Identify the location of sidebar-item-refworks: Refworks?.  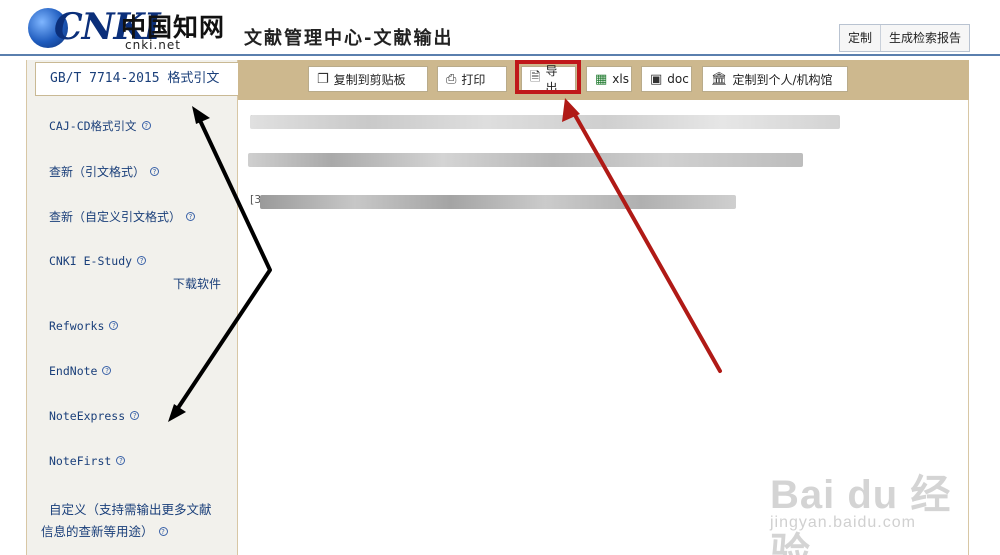
(84, 326).